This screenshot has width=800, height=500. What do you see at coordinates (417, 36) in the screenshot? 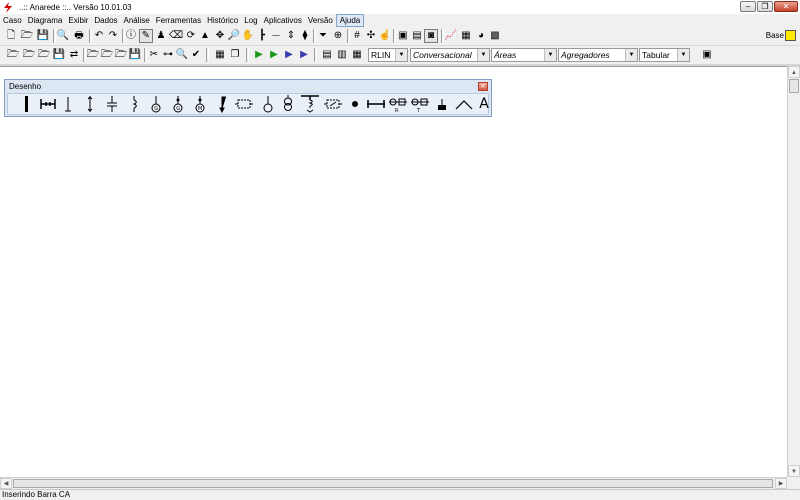
I see `chart-window-icon: ▤` at bounding box center [417, 36].